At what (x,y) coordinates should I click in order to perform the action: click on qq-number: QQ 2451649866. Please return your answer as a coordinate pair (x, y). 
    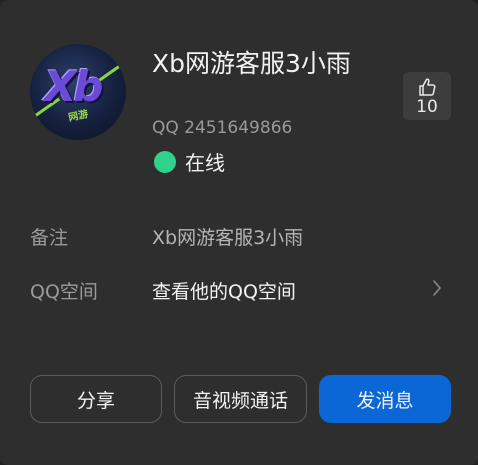
    Looking at the image, I should click on (222, 128).